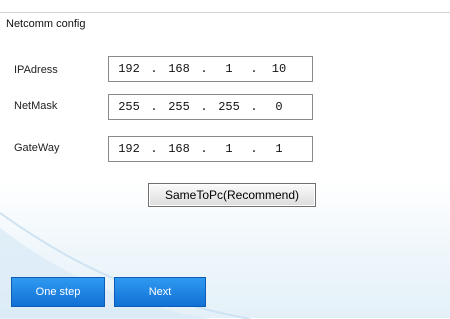  Describe the element at coordinates (58, 292) in the screenshot. I see `one-step-button: One step` at that location.